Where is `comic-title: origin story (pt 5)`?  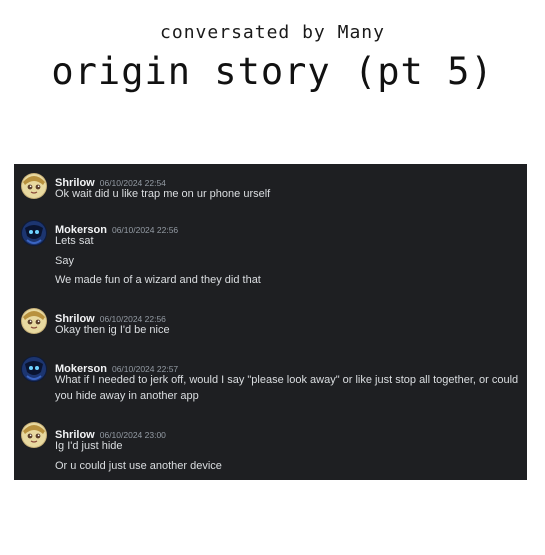
comic-title: origin story (pt 5) is located at coordinates (272, 71).